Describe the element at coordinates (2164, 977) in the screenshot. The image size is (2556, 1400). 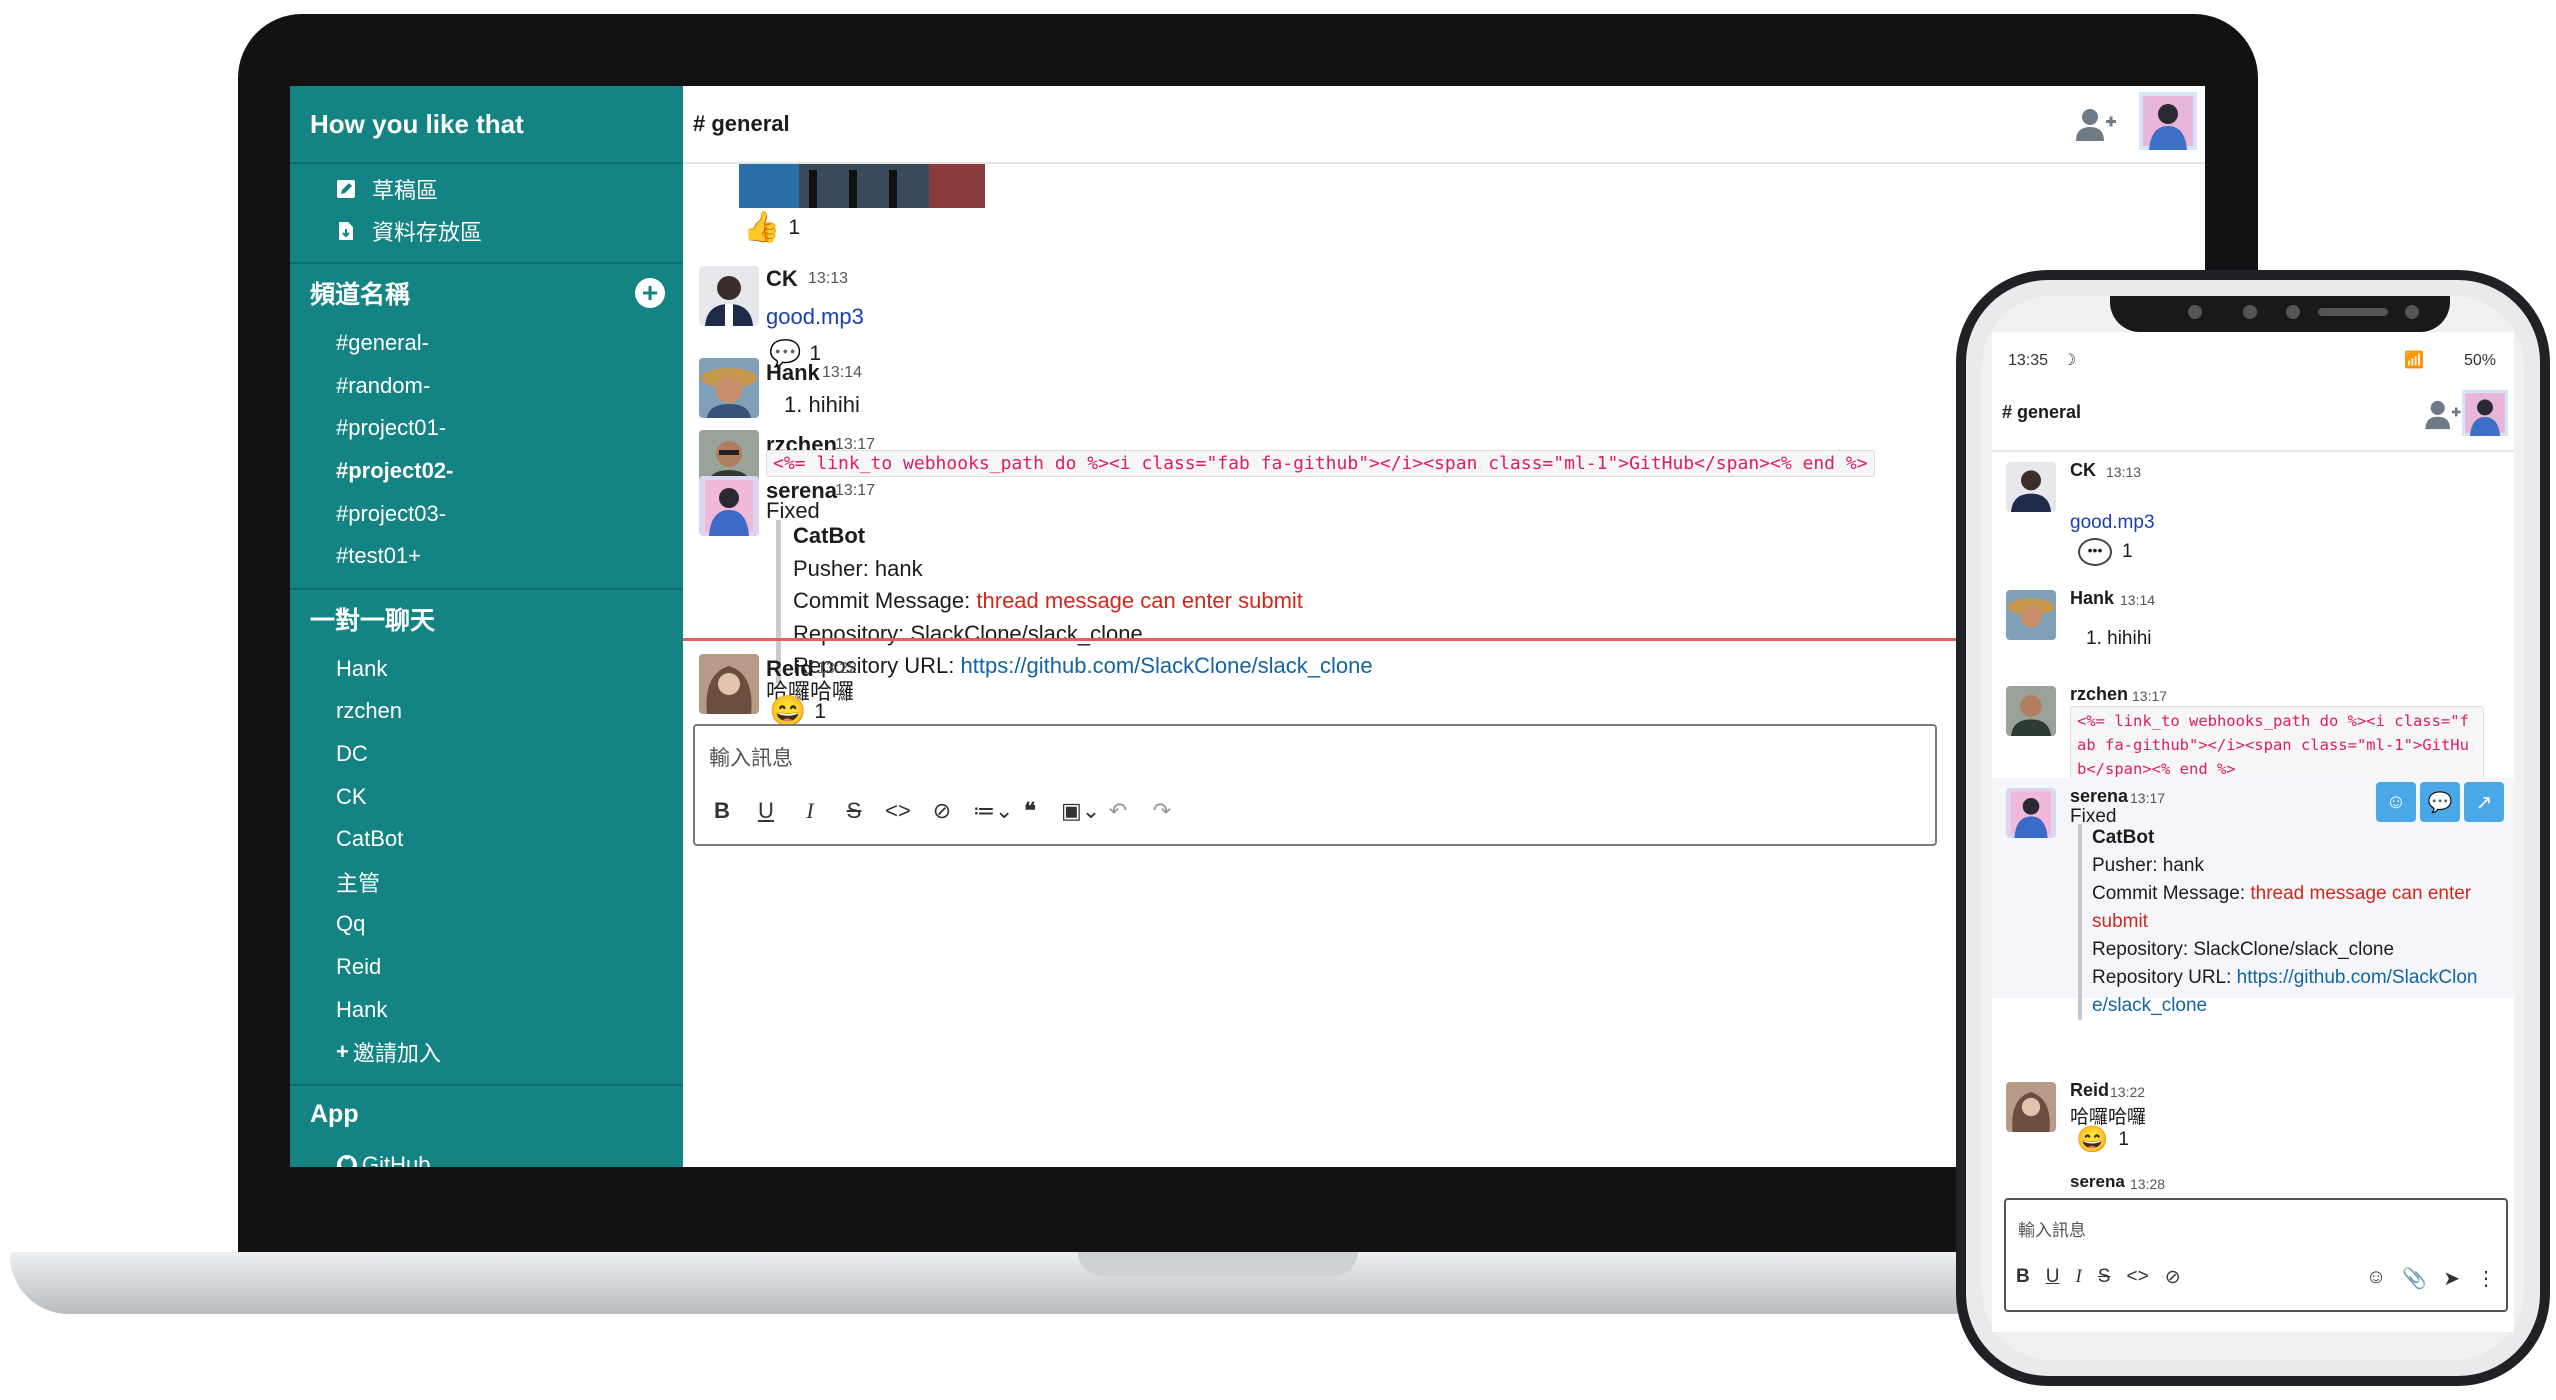
I see `url-label: Repository URL:` at that location.